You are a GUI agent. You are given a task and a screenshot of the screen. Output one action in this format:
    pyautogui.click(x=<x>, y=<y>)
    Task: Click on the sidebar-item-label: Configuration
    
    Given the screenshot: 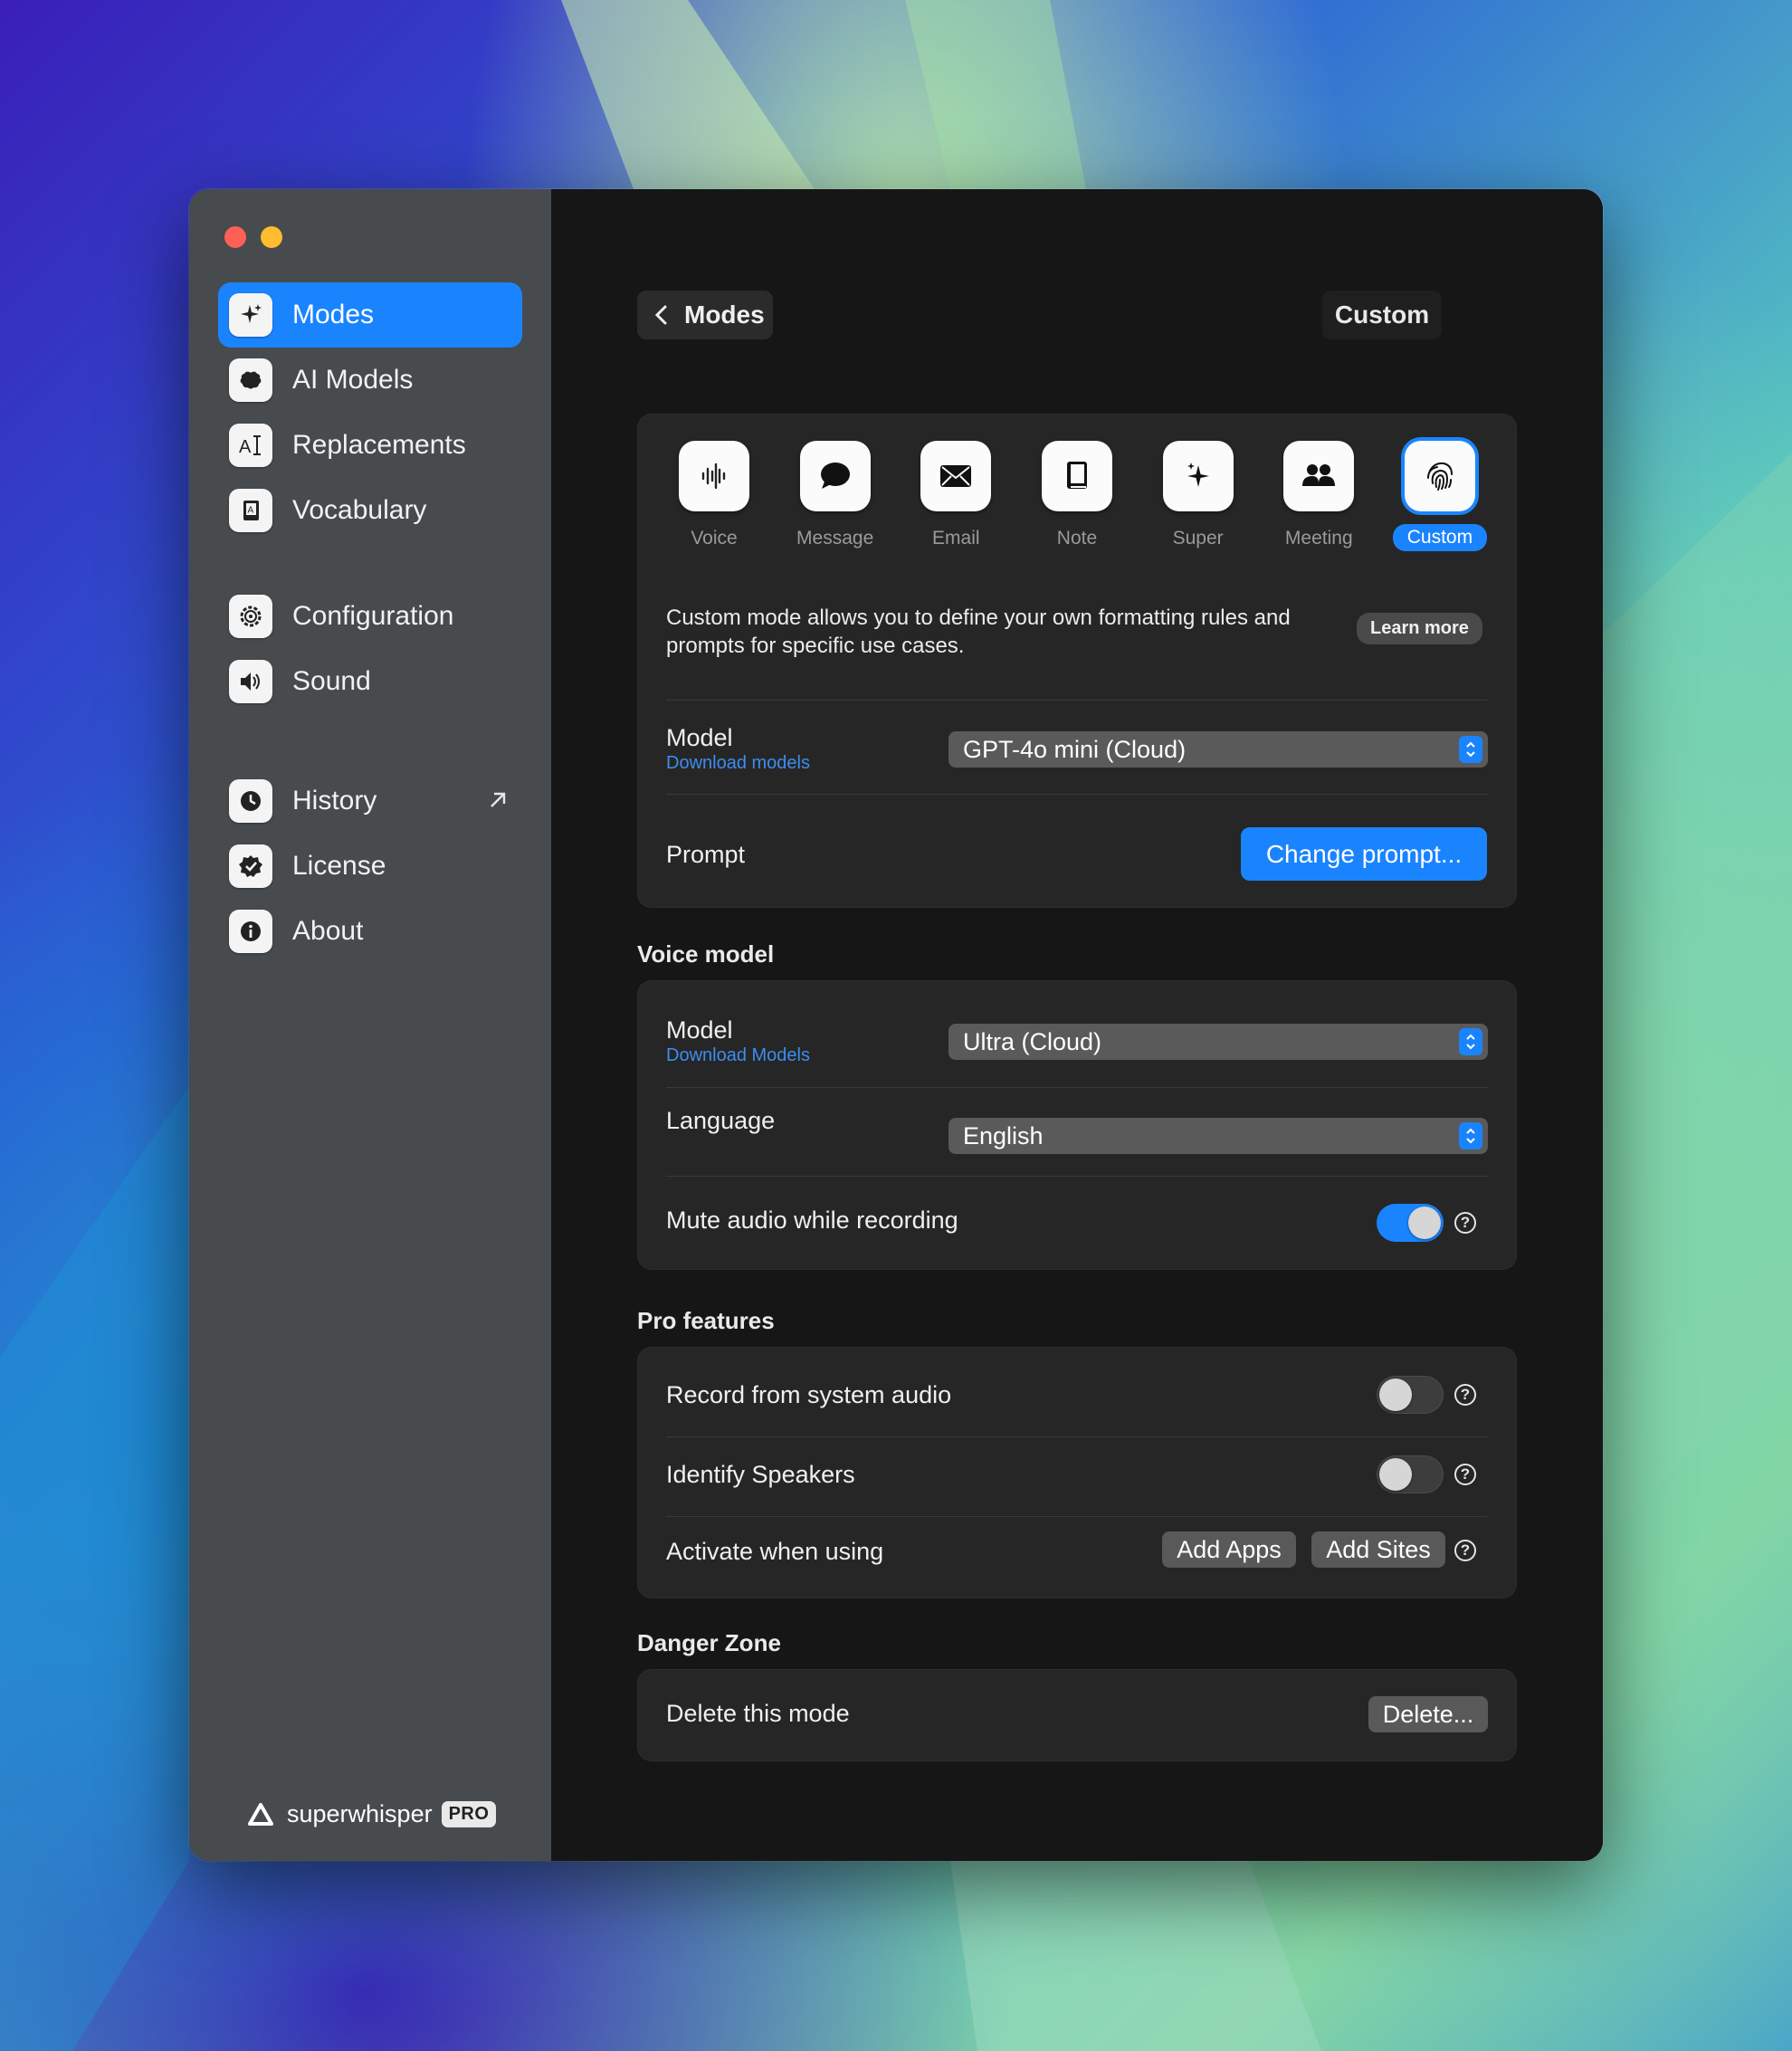 What is the action you would take?
    pyautogui.click(x=373, y=616)
    